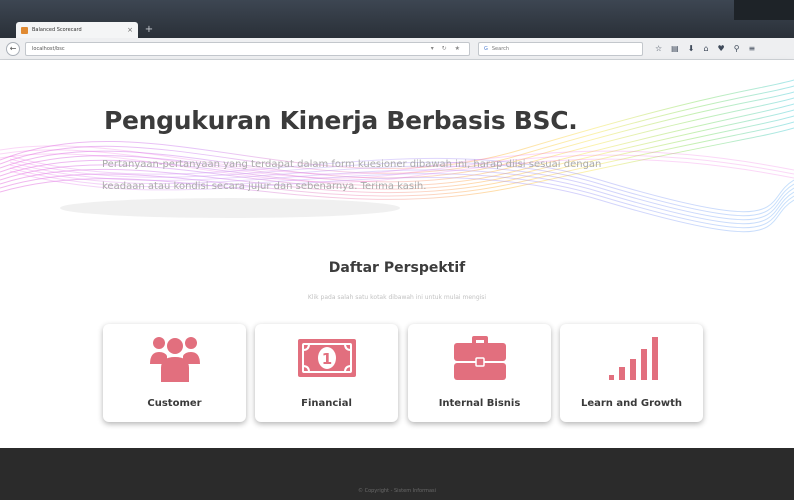 Image resolution: width=794 pixels, height=500 pixels. I want to click on home-icon: ⌂, so click(705, 48).